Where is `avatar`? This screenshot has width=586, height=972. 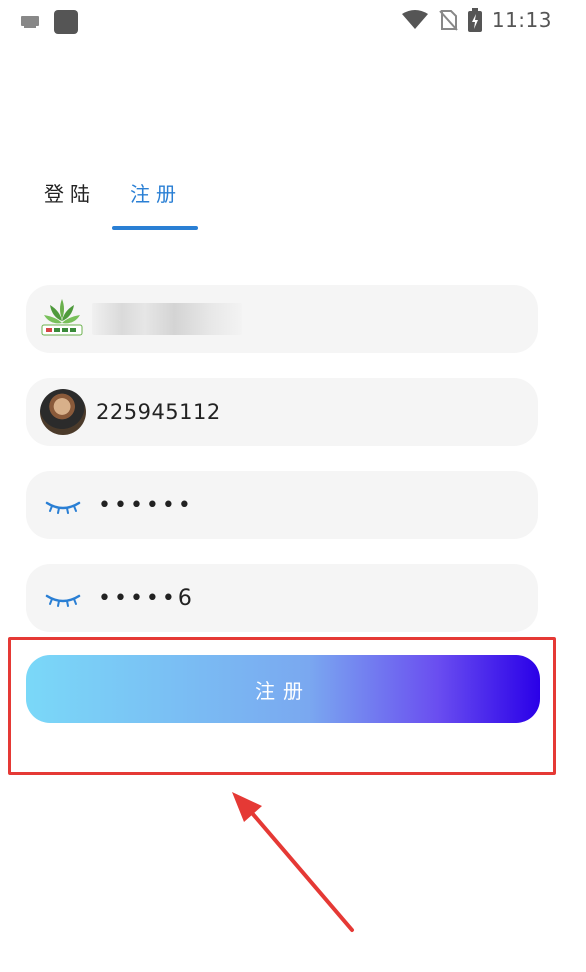 avatar is located at coordinates (63, 412).